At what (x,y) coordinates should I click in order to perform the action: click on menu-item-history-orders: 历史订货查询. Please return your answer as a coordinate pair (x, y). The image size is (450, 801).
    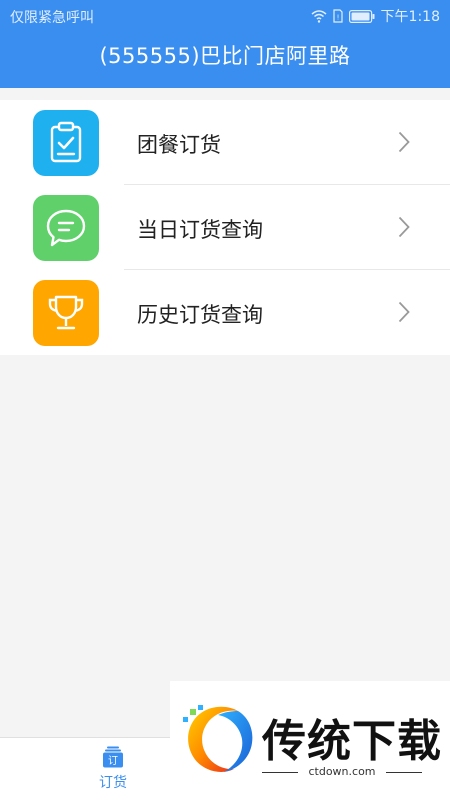
    Looking at the image, I should click on (225, 312).